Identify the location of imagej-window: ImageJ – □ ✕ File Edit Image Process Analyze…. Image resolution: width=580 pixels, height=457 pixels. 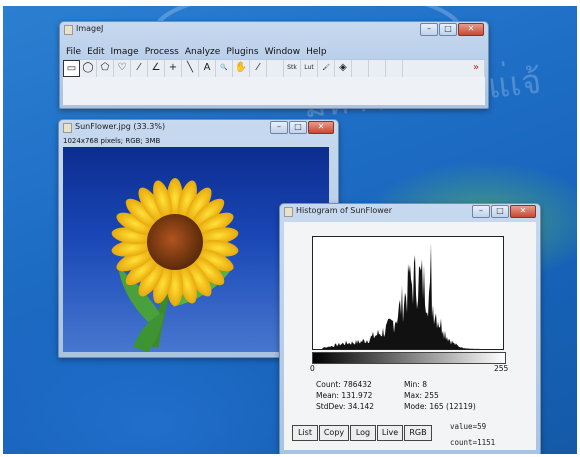
(274, 65).